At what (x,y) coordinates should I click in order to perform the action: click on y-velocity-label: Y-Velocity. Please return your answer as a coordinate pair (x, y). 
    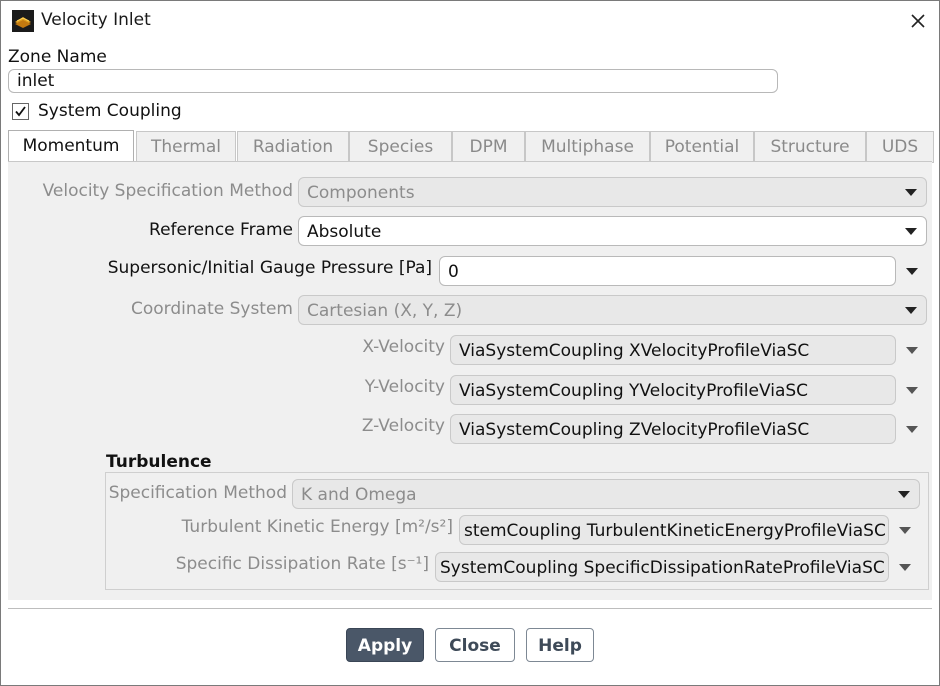
    Looking at the image, I should click on (404, 387).